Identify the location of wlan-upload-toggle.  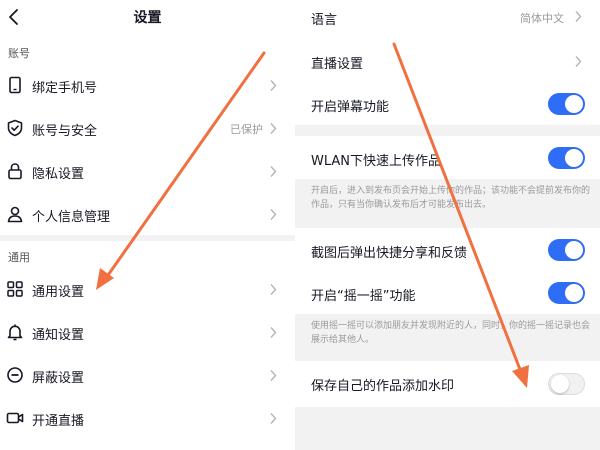
(566, 158).